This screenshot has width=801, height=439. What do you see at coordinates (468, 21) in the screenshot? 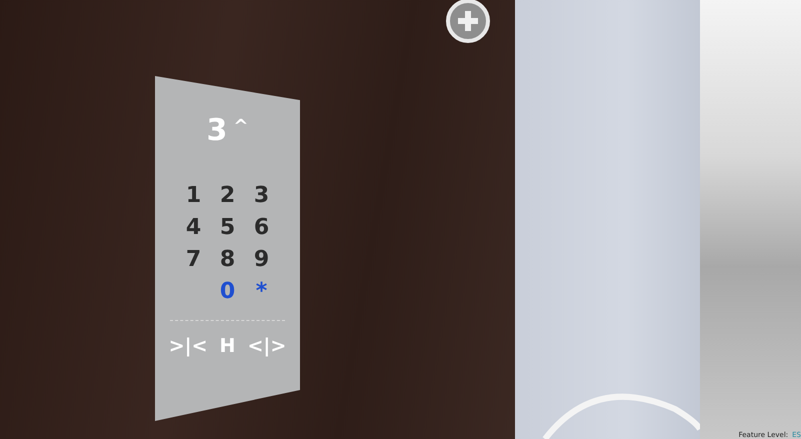
I see `plus-icon` at bounding box center [468, 21].